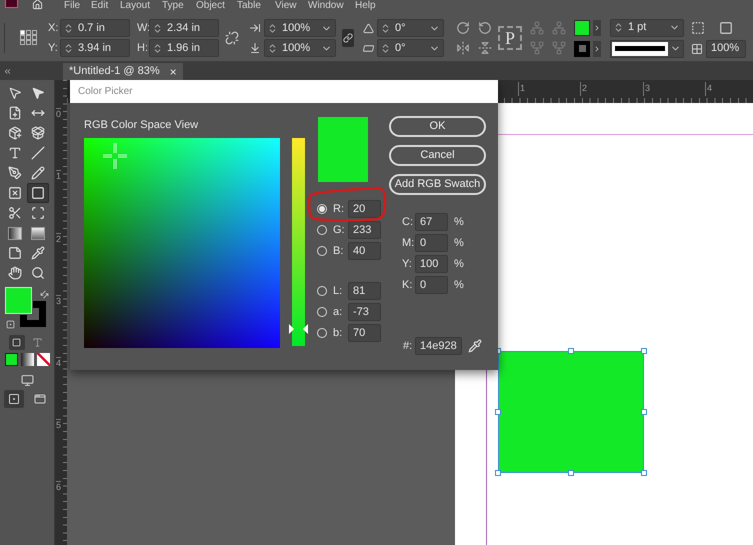  I want to click on flip-vertical-icon, so click(485, 48).